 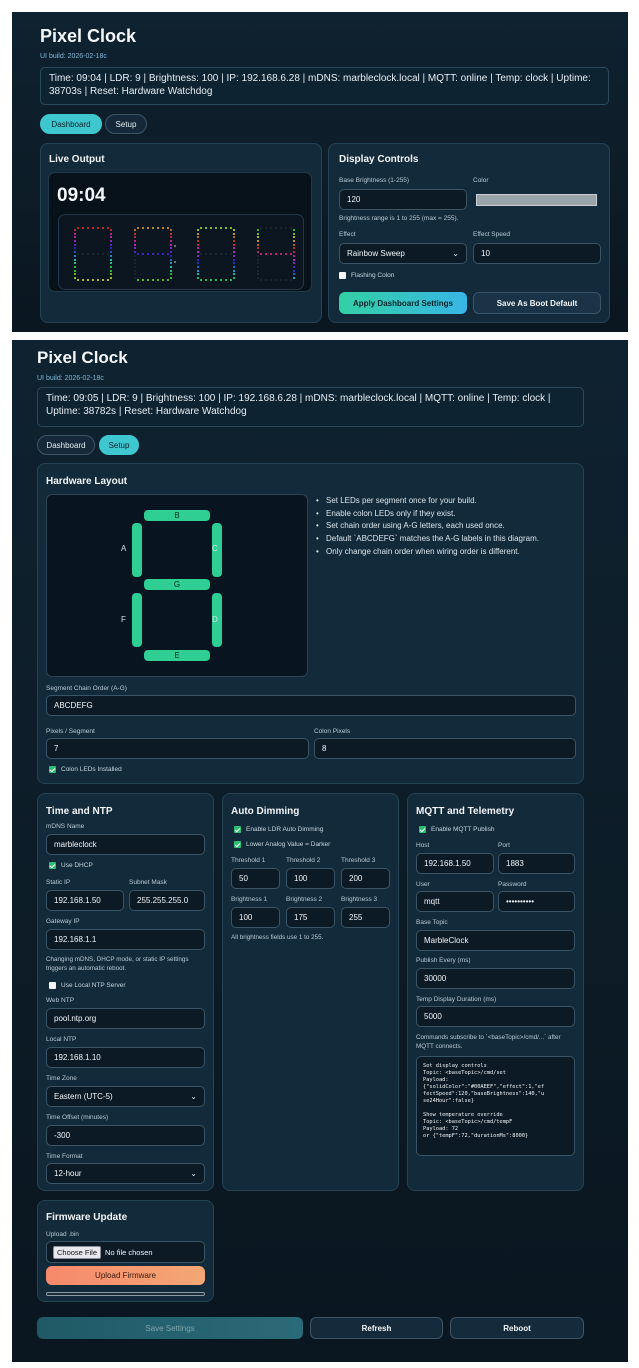 What do you see at coordinates (301, 917) in the screenshot?
I see `brightness2-value: 175` at bounding box center [301, 917].